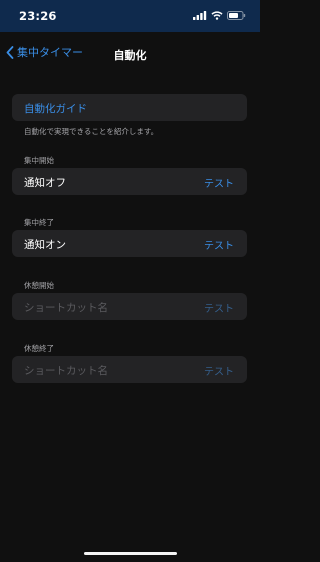 The height and width of the screenshot is (562, 320). I want to click on break-start-shortcut-placeholder: ショートカット名, so click(66, 308).